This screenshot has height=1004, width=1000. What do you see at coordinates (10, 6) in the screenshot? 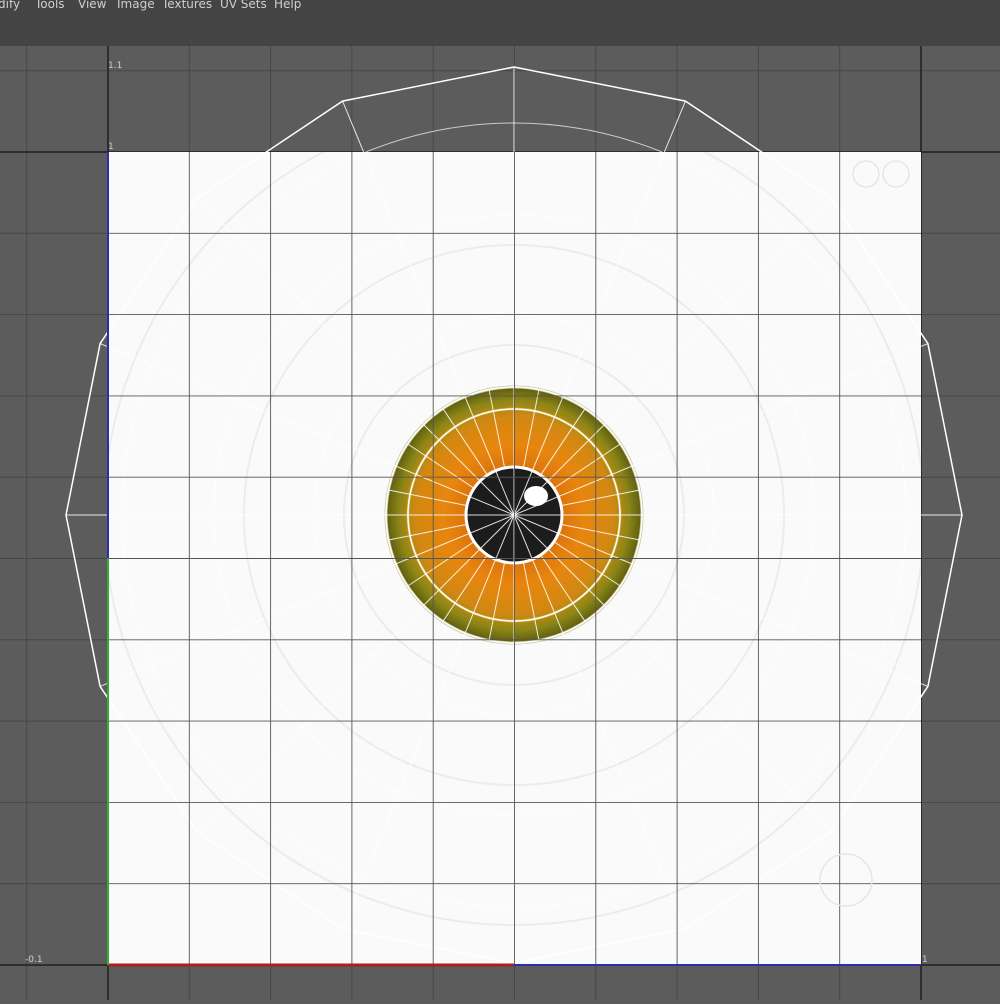
I see `menu-modify: dify` at bounding box center [10, 6].